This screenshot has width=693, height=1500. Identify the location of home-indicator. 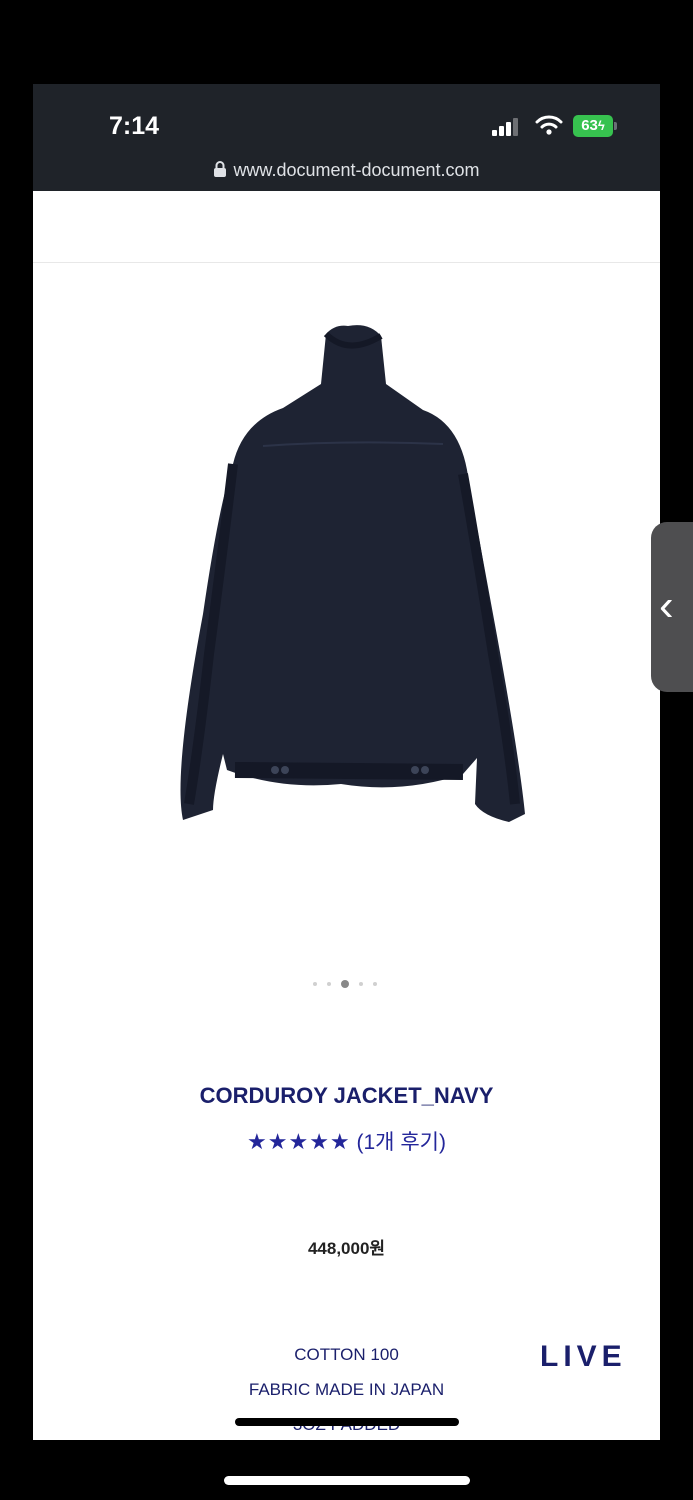
(347, 1480).